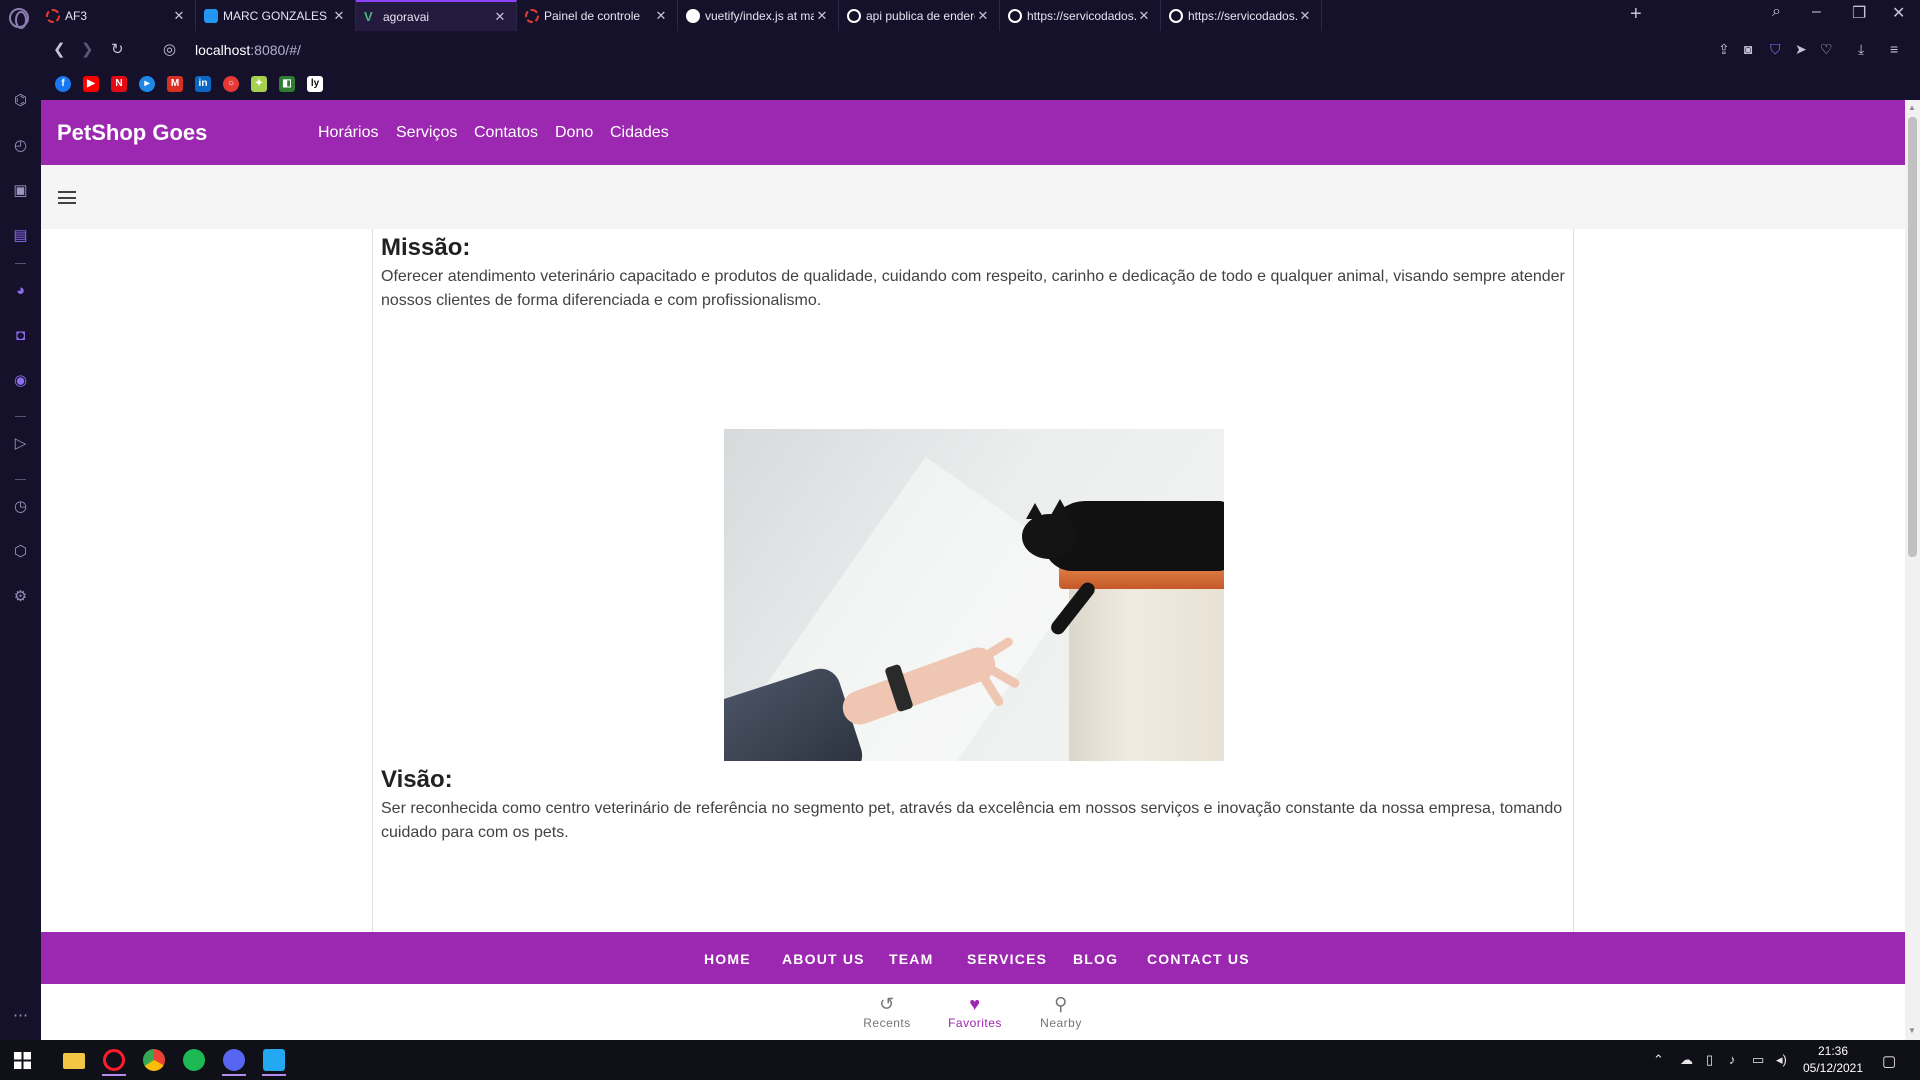 The height and width of the screenshot is (1080, 1920). What do you see at coordinates (132, 133) in the screenshot?
I see `brand-title: PetShop Goes` at bounding box center [132, 133].